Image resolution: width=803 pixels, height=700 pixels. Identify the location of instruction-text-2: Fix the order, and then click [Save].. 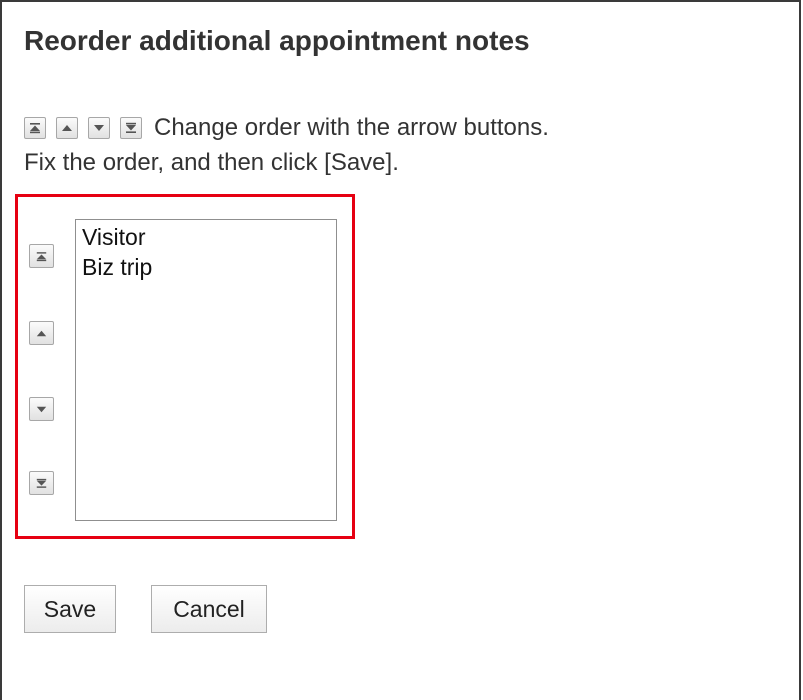
(211, 162).